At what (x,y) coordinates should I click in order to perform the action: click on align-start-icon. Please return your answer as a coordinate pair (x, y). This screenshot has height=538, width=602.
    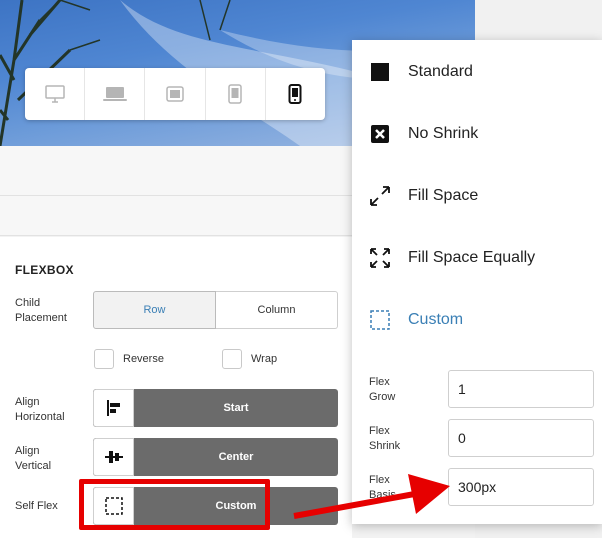
    Looking at the image, I should click on (113, 408).